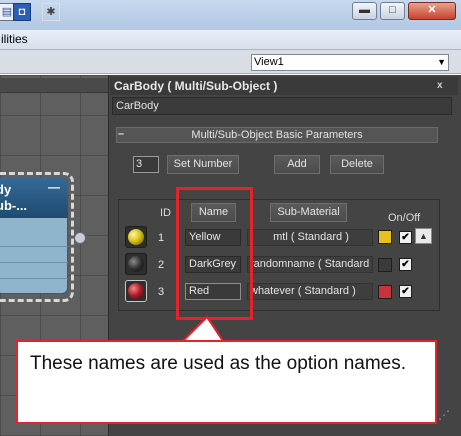  Describe the element at coordinates (161, 265) in the screenshot. I see `row-id: 2` at that location.